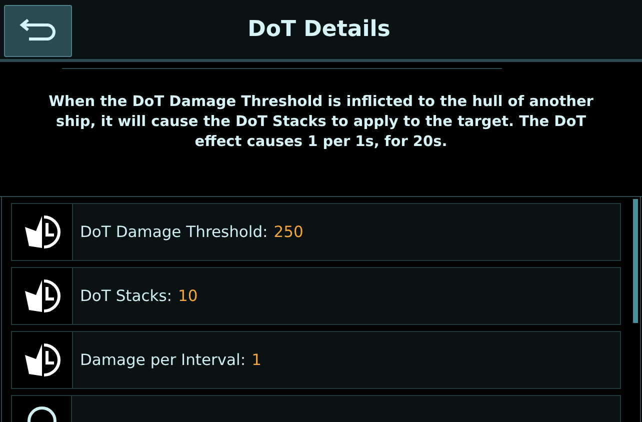 This screenshot has width=642, height=422. Describe the element at coordinates (319, 29) in the screenshot. I see `page-title: DoT Details` at that location.